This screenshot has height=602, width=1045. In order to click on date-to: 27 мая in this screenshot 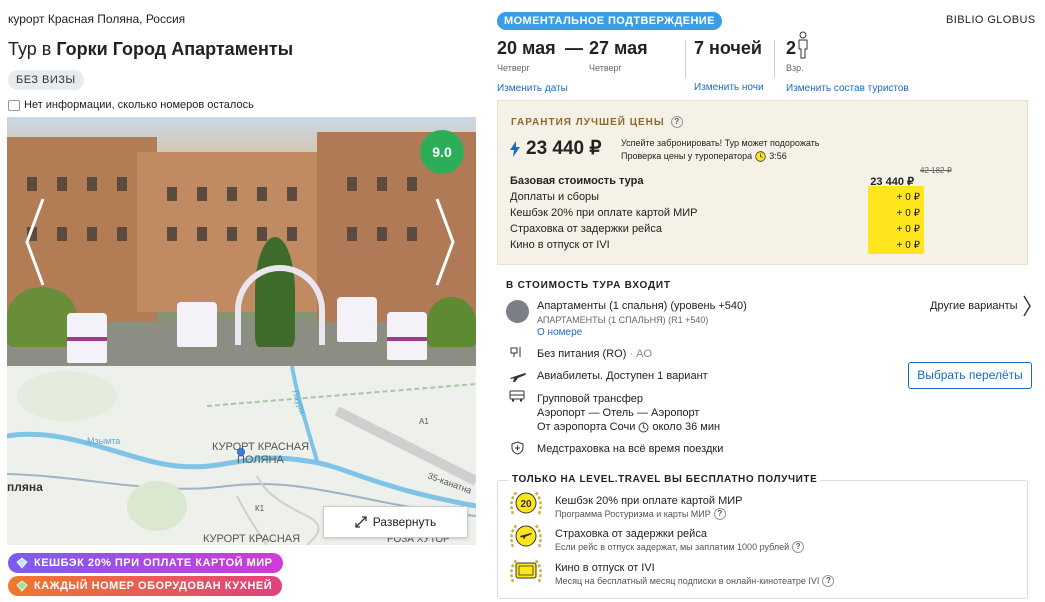, I will do `click(618, 48)`.